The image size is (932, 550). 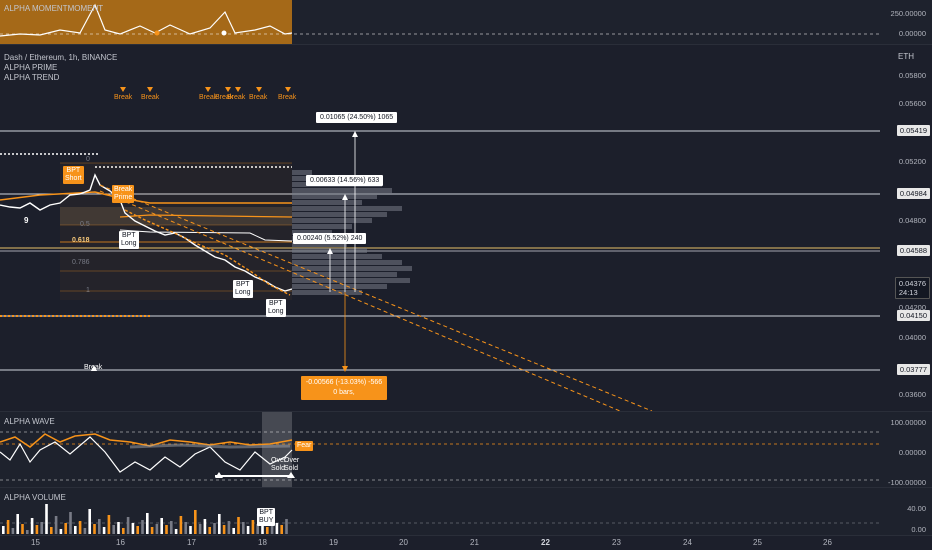 What do you see at coordinates (333, 542) in the screenshot?
I see `time-tick: 19` at bounding box center [333, 542].